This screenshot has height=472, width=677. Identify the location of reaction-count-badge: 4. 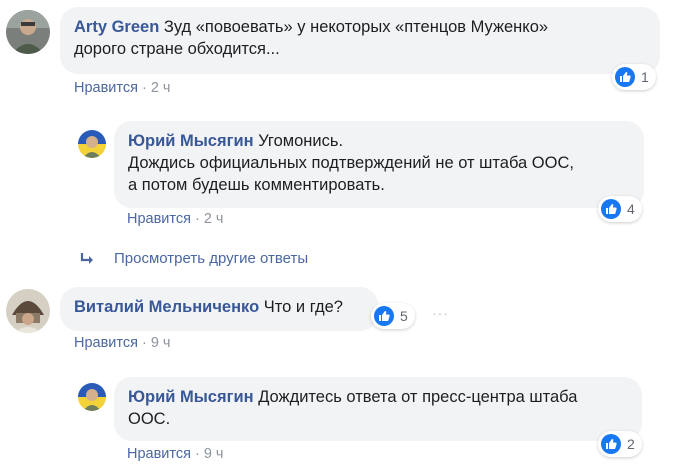
(620, 209).